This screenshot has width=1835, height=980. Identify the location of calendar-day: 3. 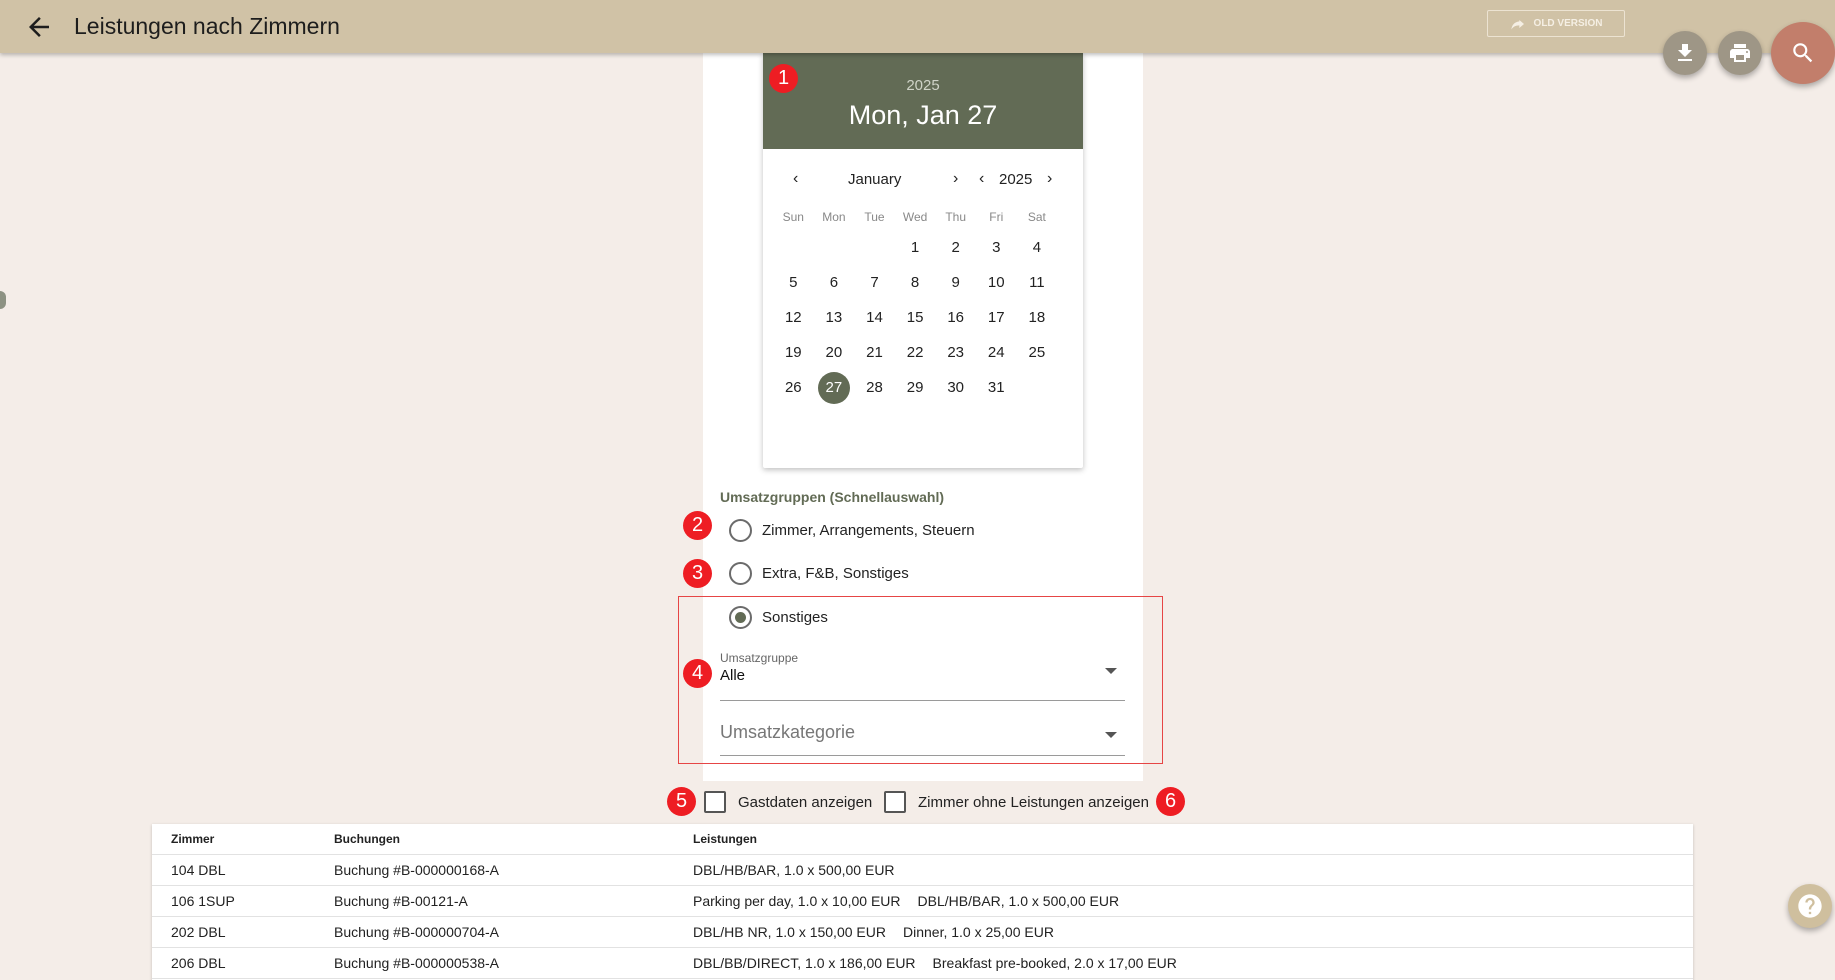
(996, 248).